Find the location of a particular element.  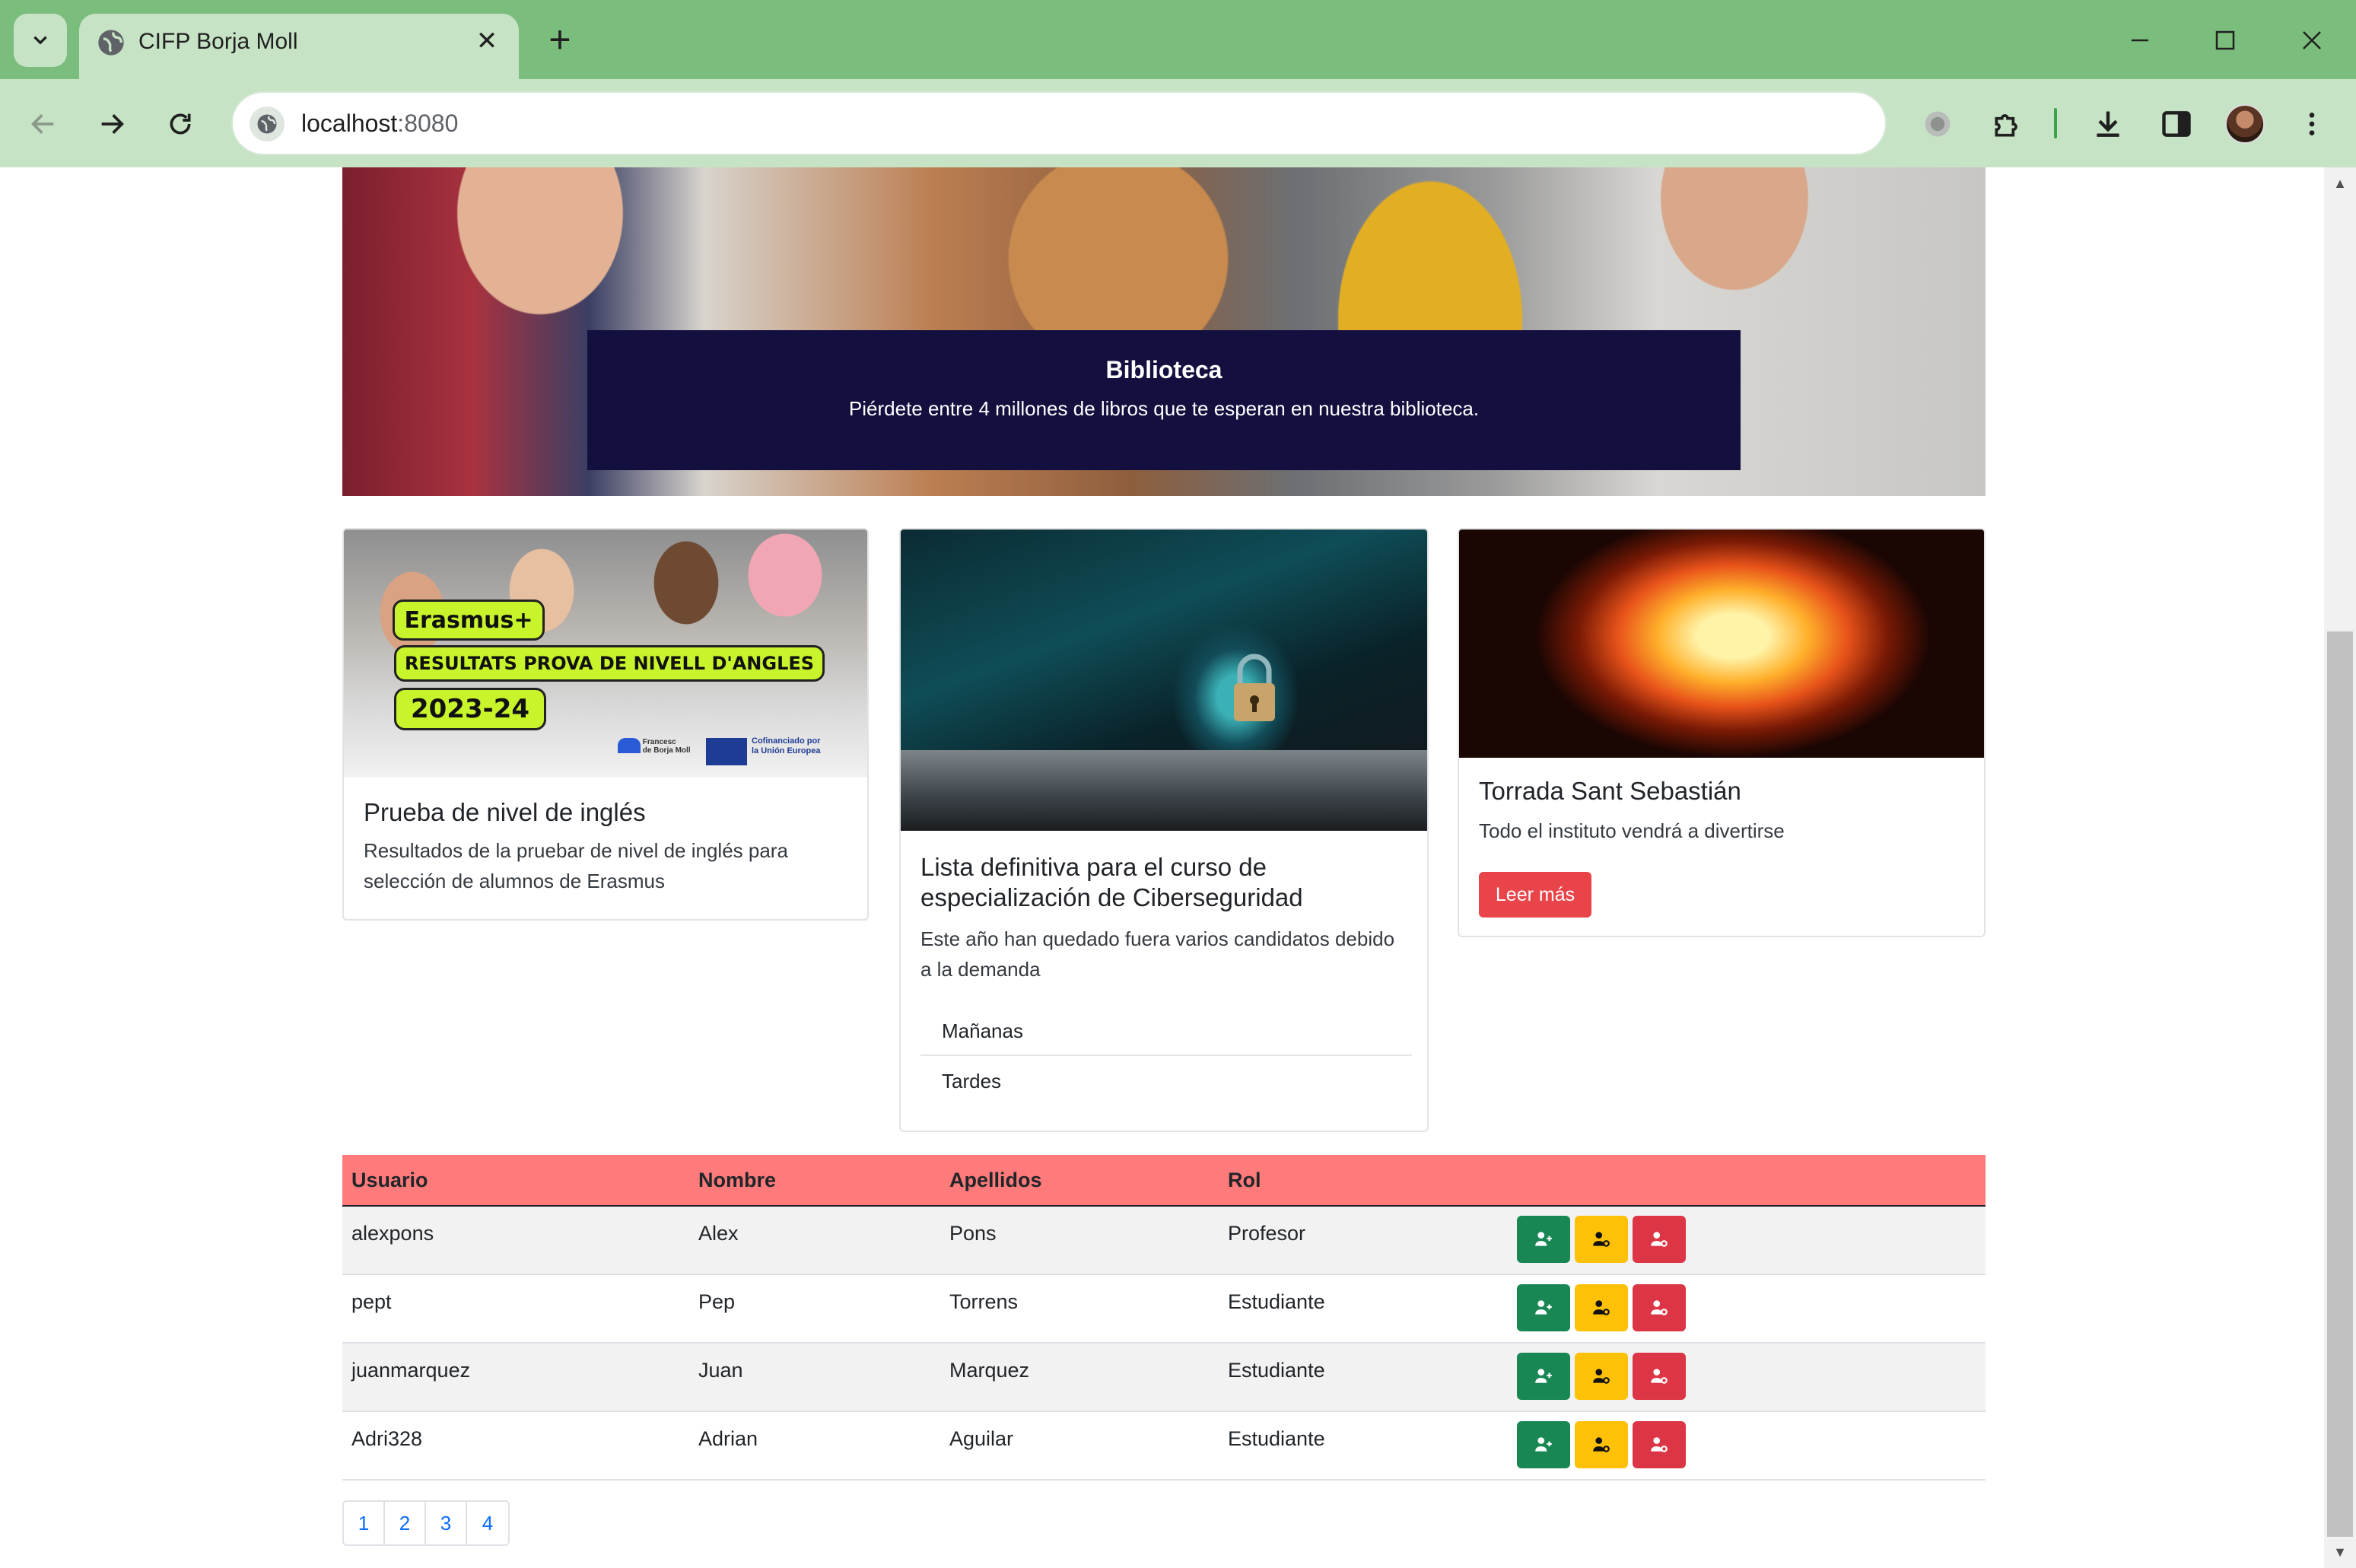

more-vertical-icon is located at coordinates (2312, 124).